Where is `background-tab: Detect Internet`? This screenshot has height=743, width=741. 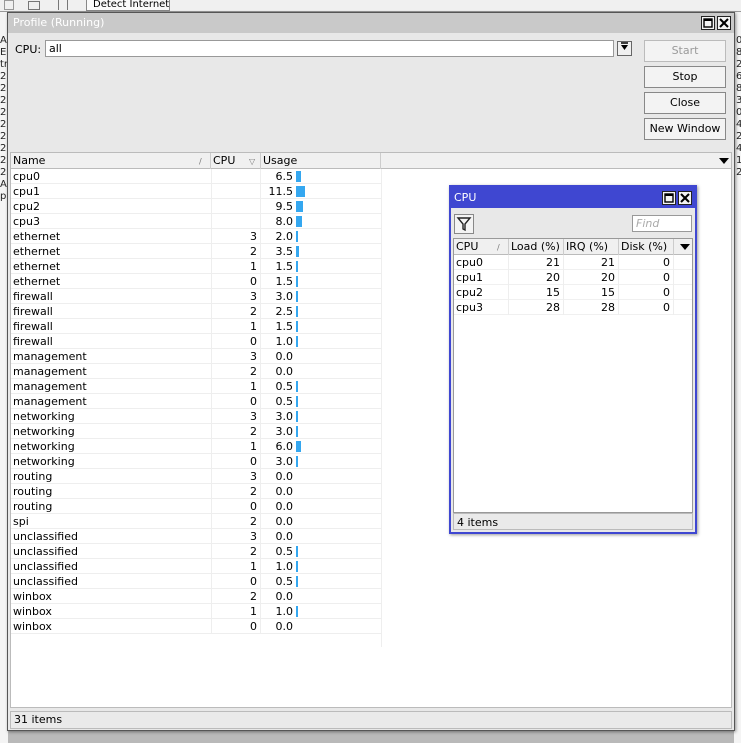 background-tab: Detect Internet is located at coordinates (128, 5).